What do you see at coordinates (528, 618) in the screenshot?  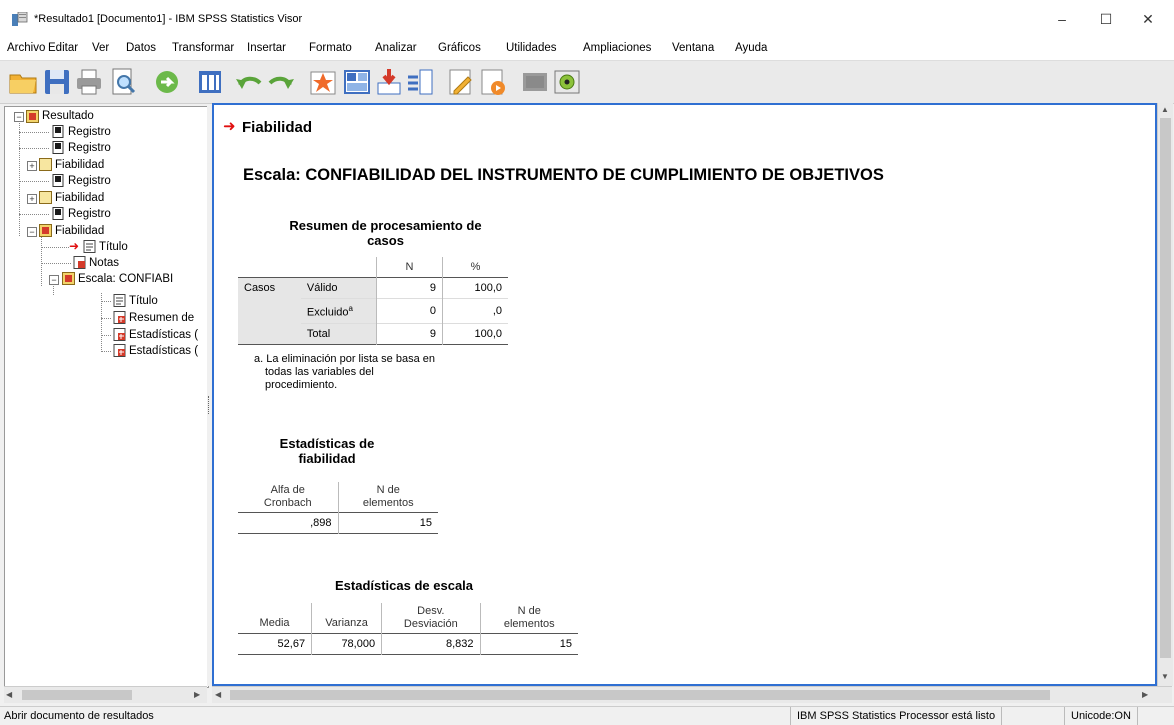 I see `column-header: N de elementos` at bounding box center [528, 618].